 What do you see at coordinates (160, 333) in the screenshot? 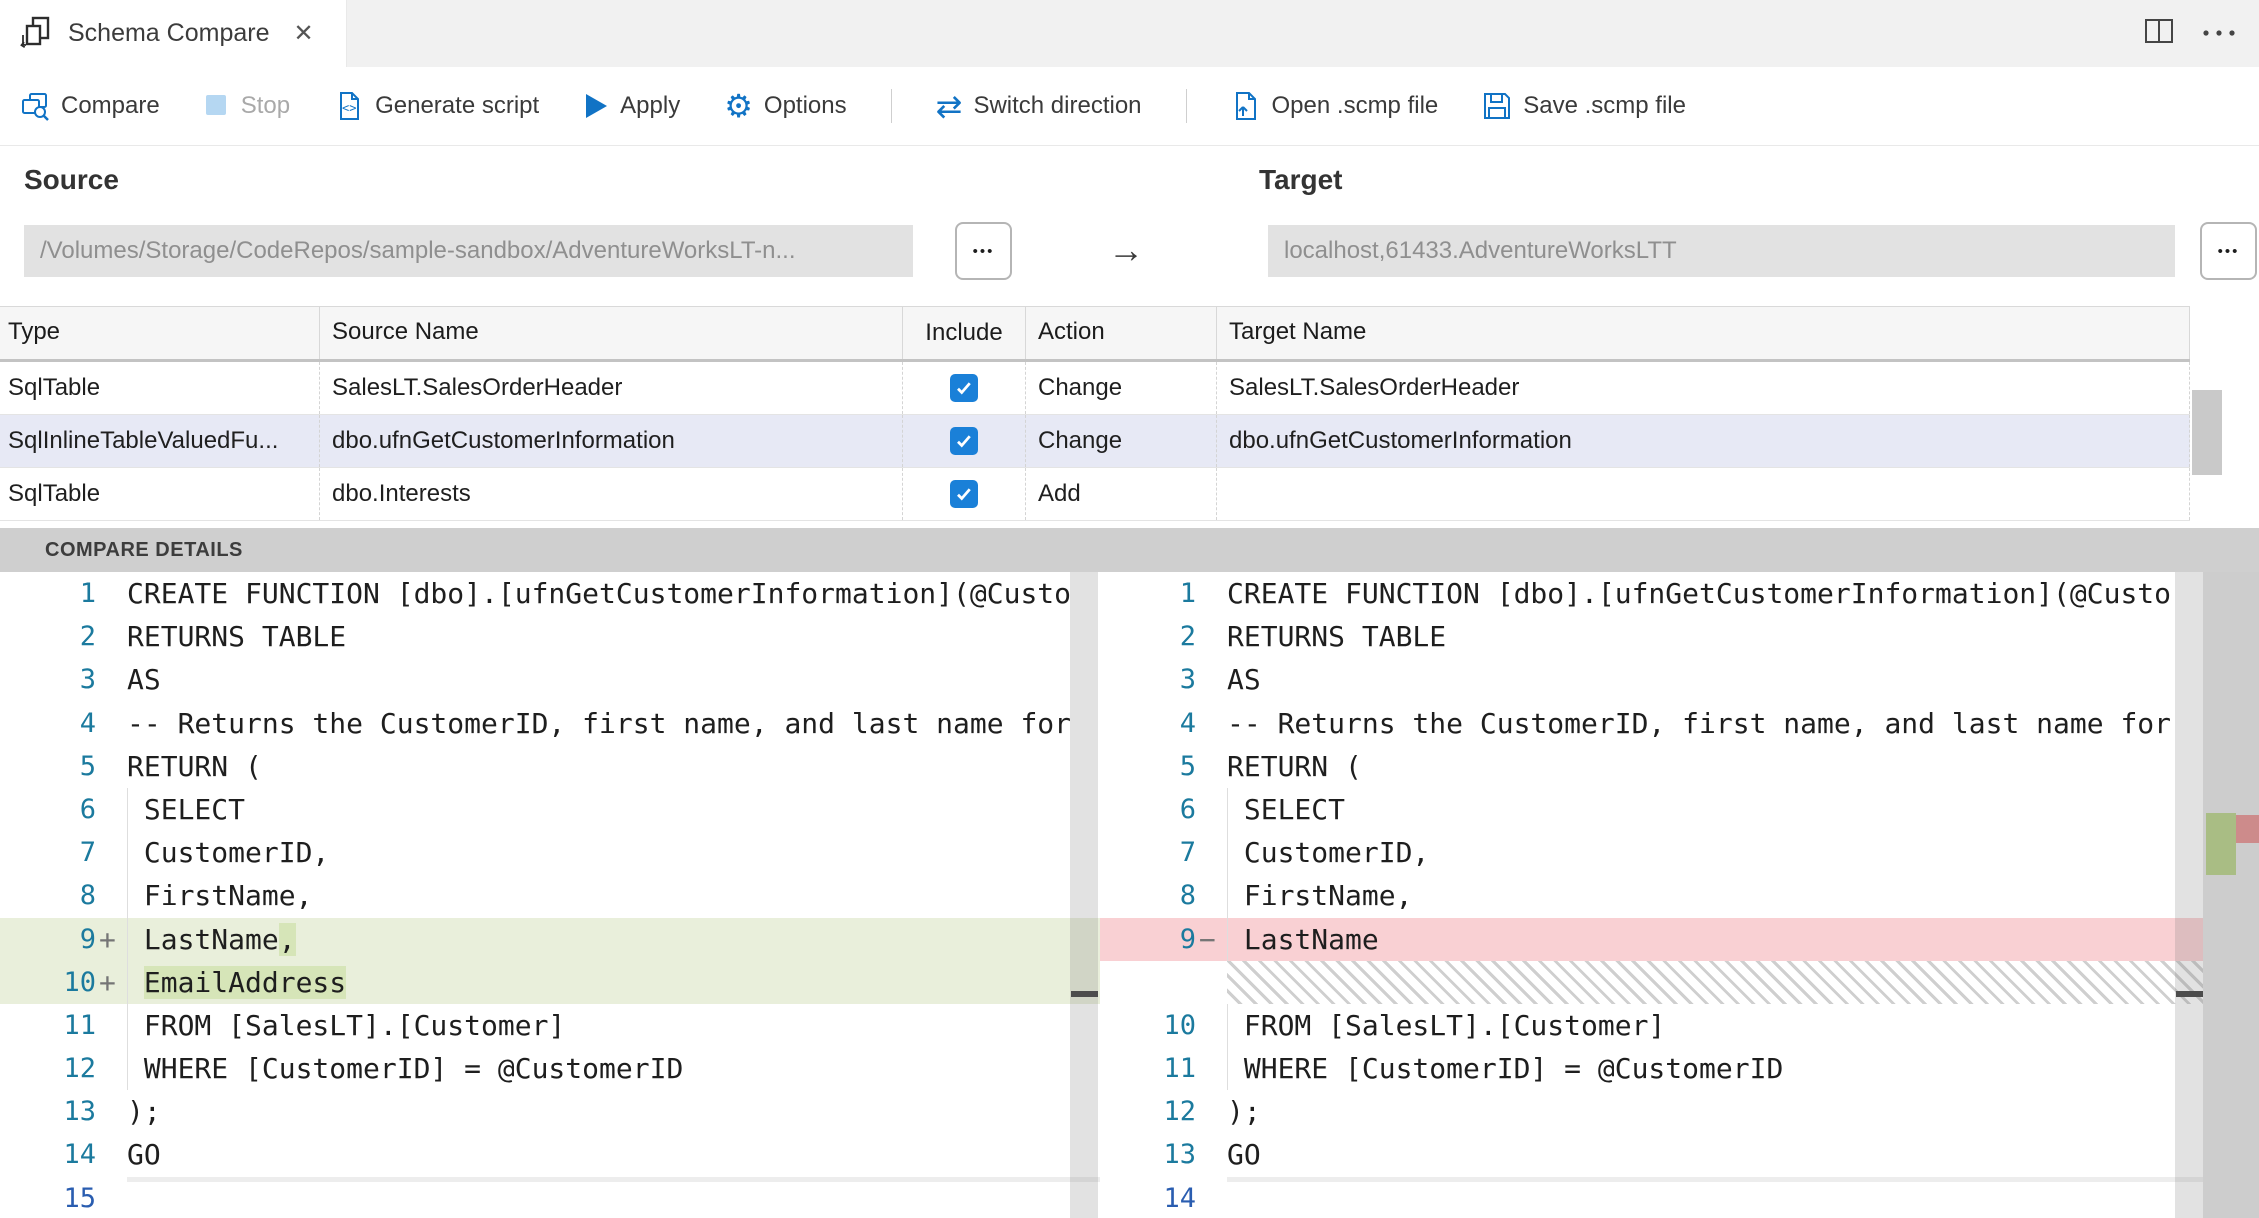
I see `column-header-type: Type` at bounding box center [160, 333].